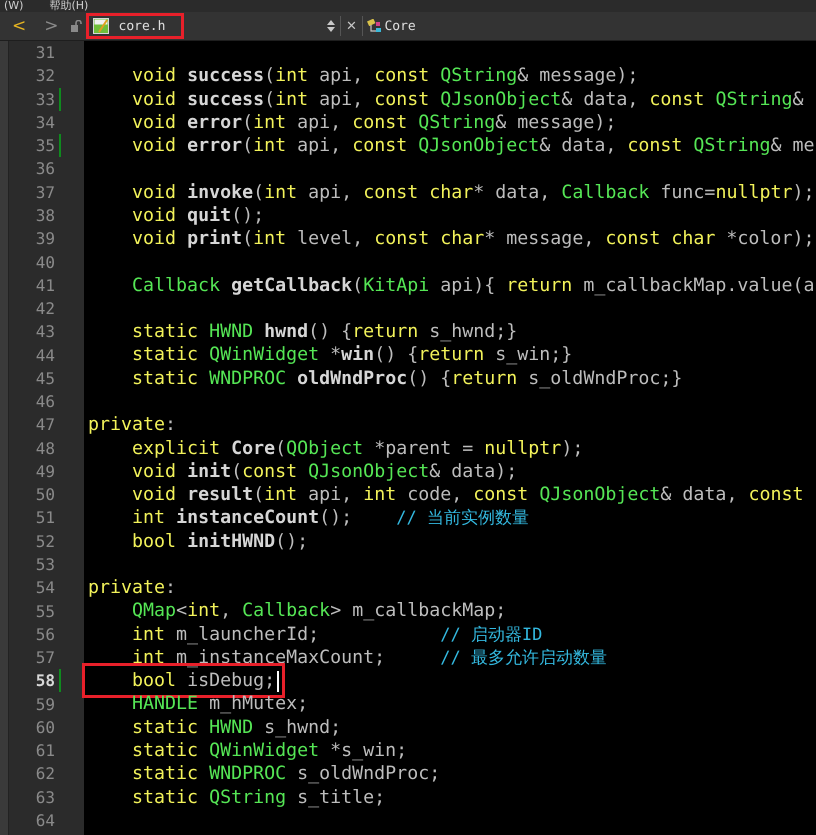 This screenshot has width=816, height=835. Describe the element at coordinates (68, 6) in the screenshot. I see `menu-item: 帮助(H)` at that location.